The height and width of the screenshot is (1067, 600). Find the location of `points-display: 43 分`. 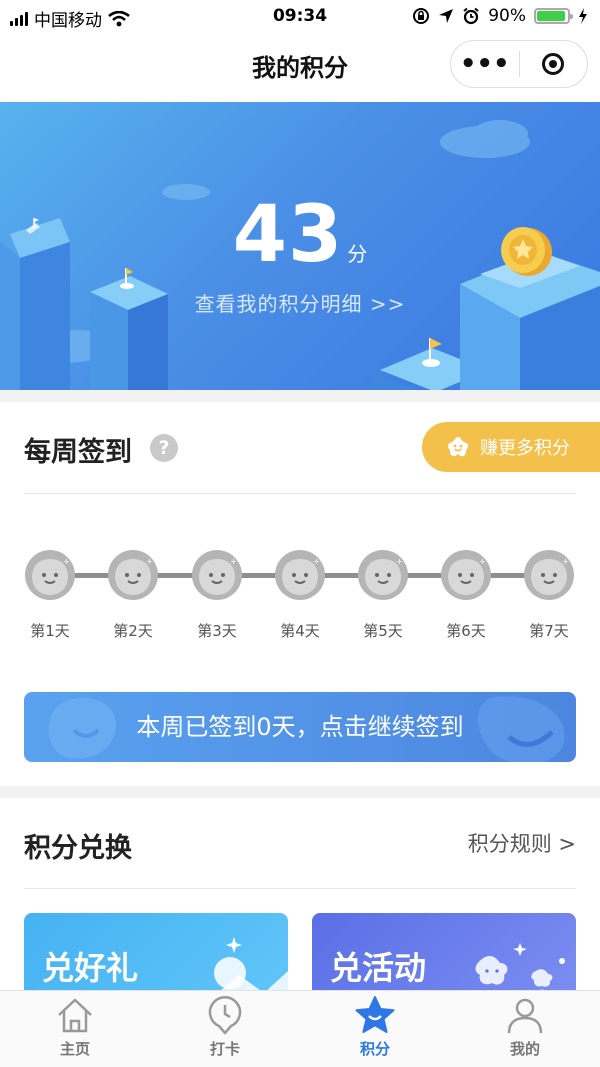

points-display: 43 分 is located at coordinates (300, 235).